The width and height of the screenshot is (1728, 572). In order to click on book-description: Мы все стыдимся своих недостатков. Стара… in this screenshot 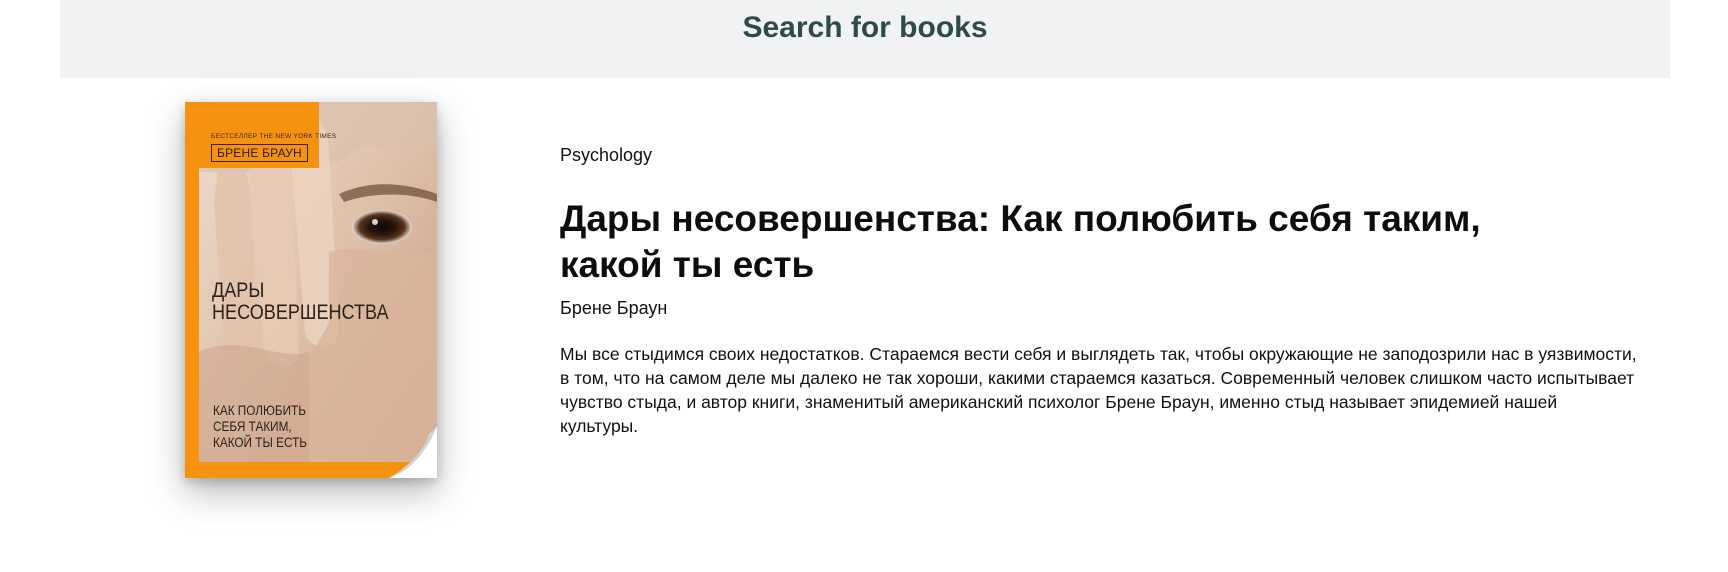, I will do `click(1098, 390)`.